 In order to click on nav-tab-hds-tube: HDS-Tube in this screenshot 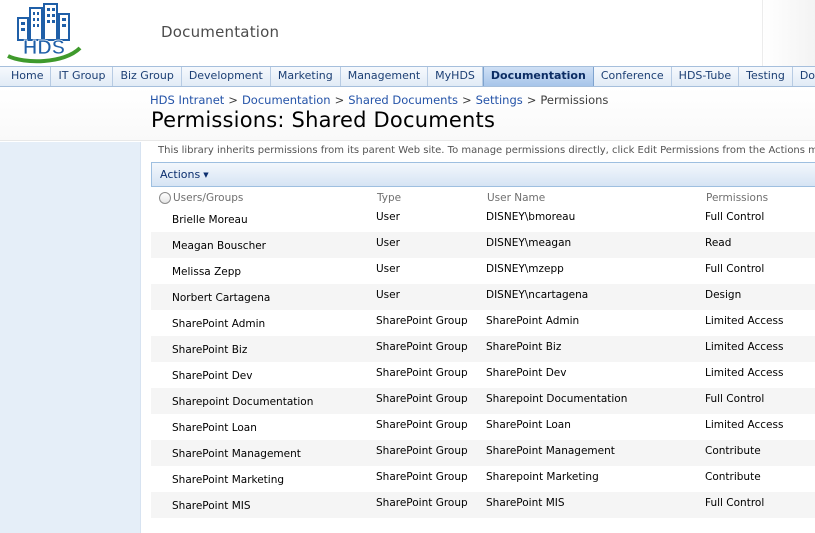, I will do `click(706, 76)`.